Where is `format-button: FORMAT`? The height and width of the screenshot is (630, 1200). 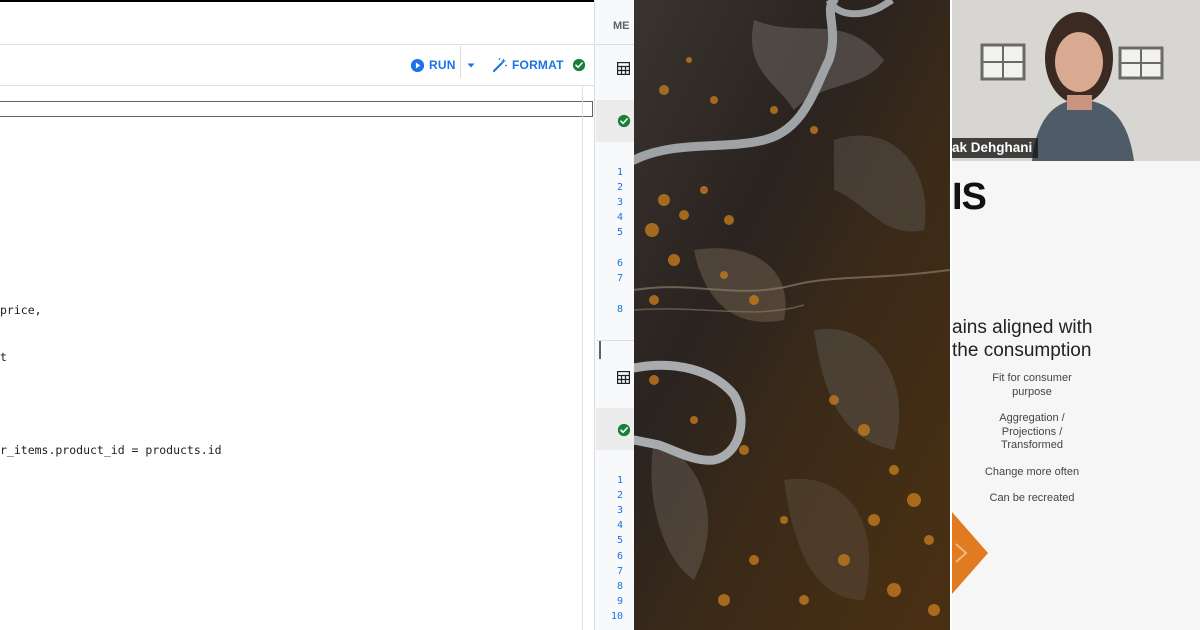
format-button: FORMAT is located at coordinates (528, 65).